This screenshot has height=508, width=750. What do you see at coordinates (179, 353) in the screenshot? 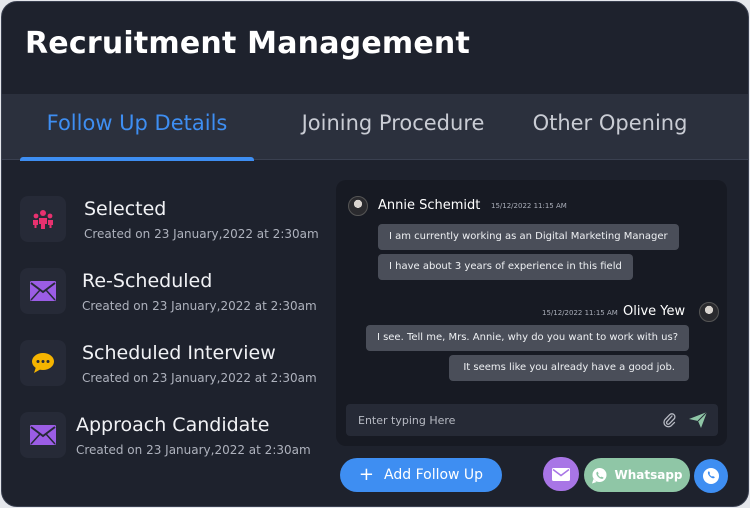
I see `status-title: Scheduled Interview` at bounding box center [179, 353].